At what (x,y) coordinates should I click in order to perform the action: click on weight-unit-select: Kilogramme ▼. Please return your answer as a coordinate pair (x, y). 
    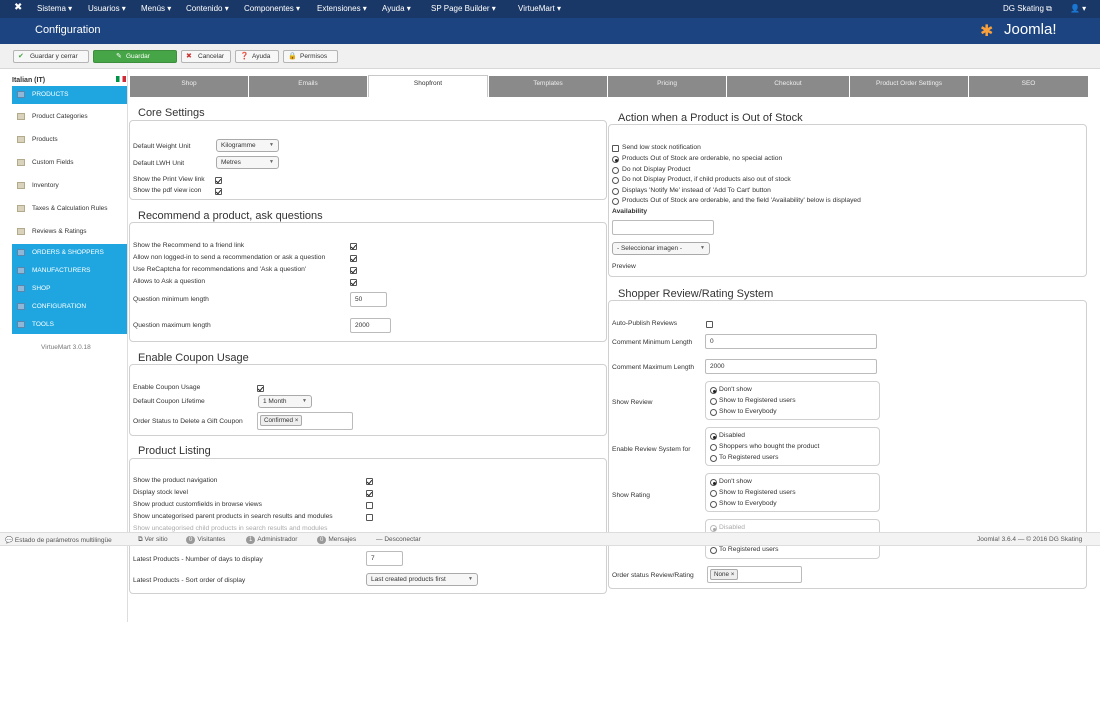
    Looking at the image, I should click on (247, 145).